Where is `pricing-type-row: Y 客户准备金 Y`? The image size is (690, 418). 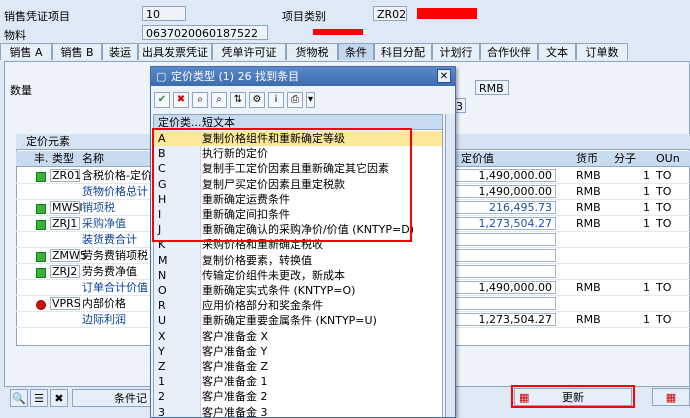
pricing-type-row: Y 客户准备金 Y is located at coordinates (298, 351).